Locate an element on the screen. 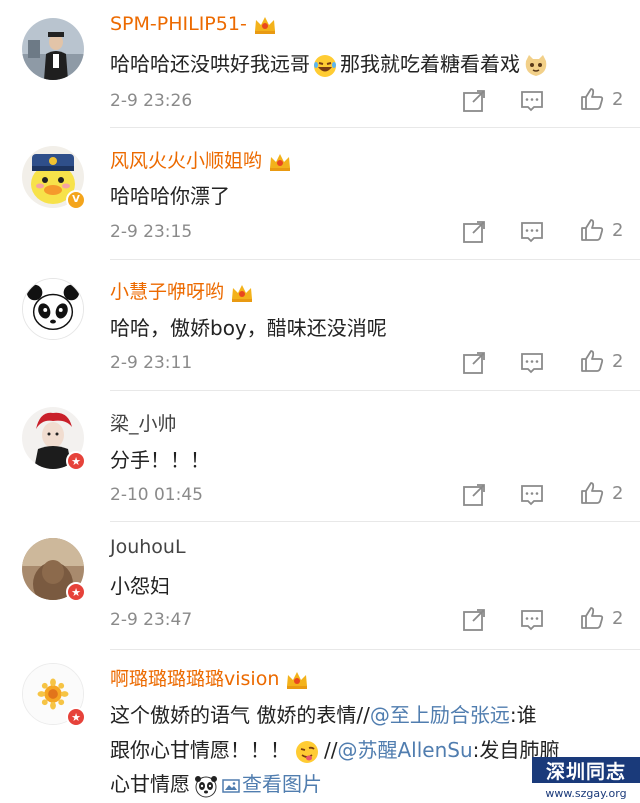 The height and width of the screenshot is (803, 640). comment-text-line1: 这个傲娇的语气 傲娇的表情//@至上励合张远:谁 is located at coordinates (323, 715).